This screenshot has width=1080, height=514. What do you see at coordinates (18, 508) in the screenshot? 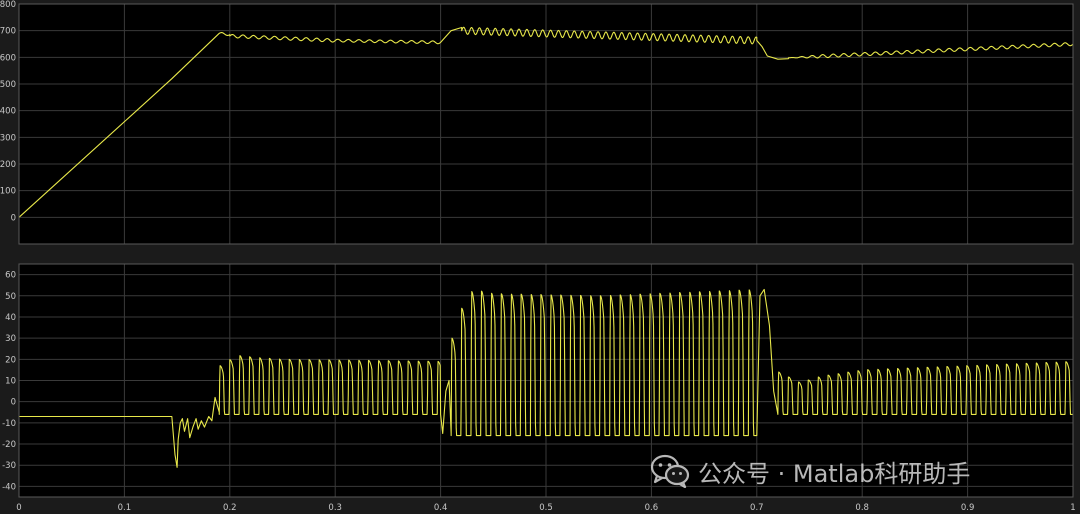
I see `x-tick-label: 0` at bounding box center [18, 508].